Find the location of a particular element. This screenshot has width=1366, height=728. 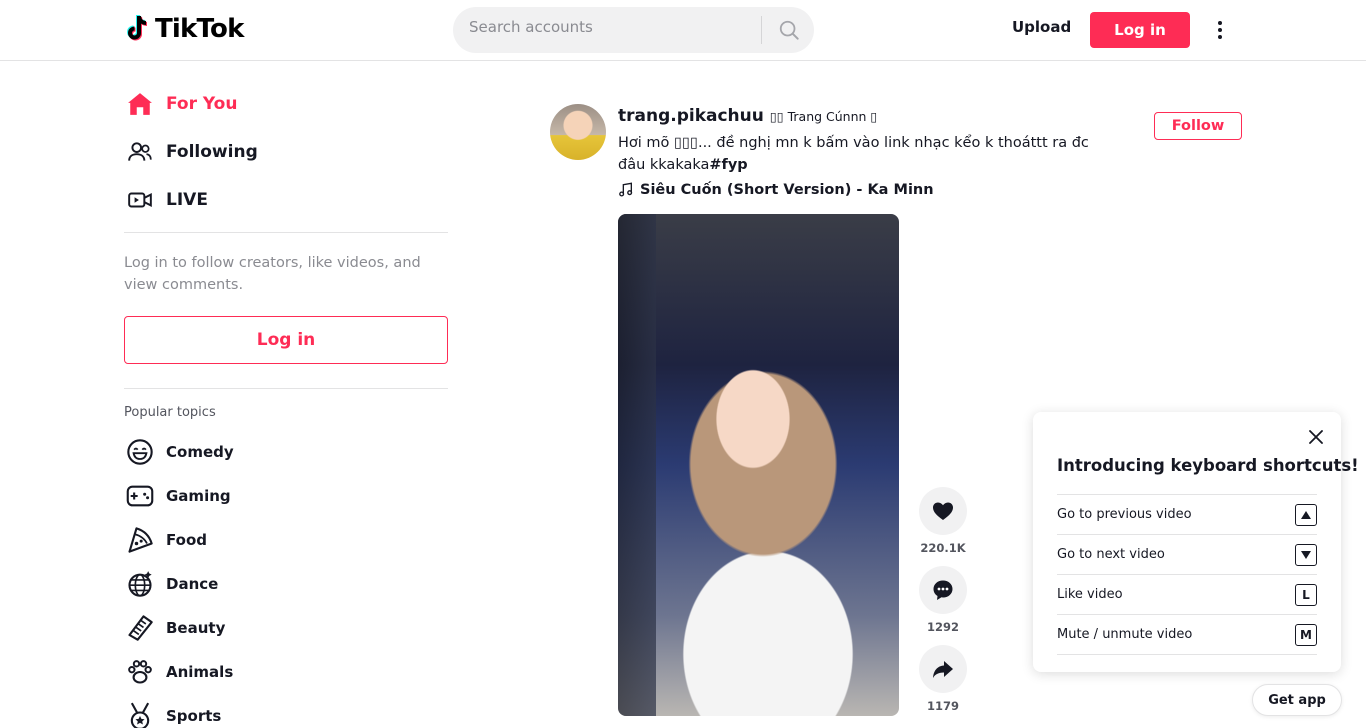

people-icon is located at coordinates (140, 152).